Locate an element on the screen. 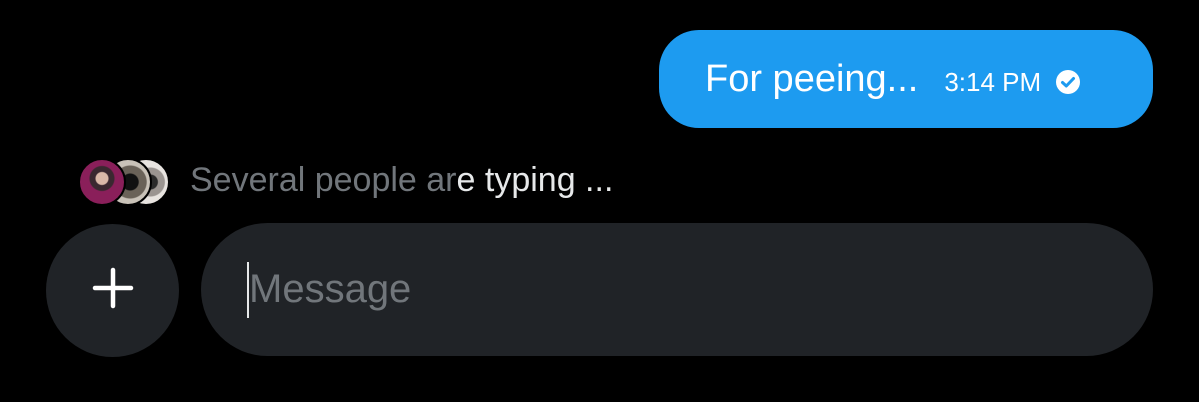 The height and width of the screenshot is (402, 1199). plus-icon is located at coordinates (113, 290).